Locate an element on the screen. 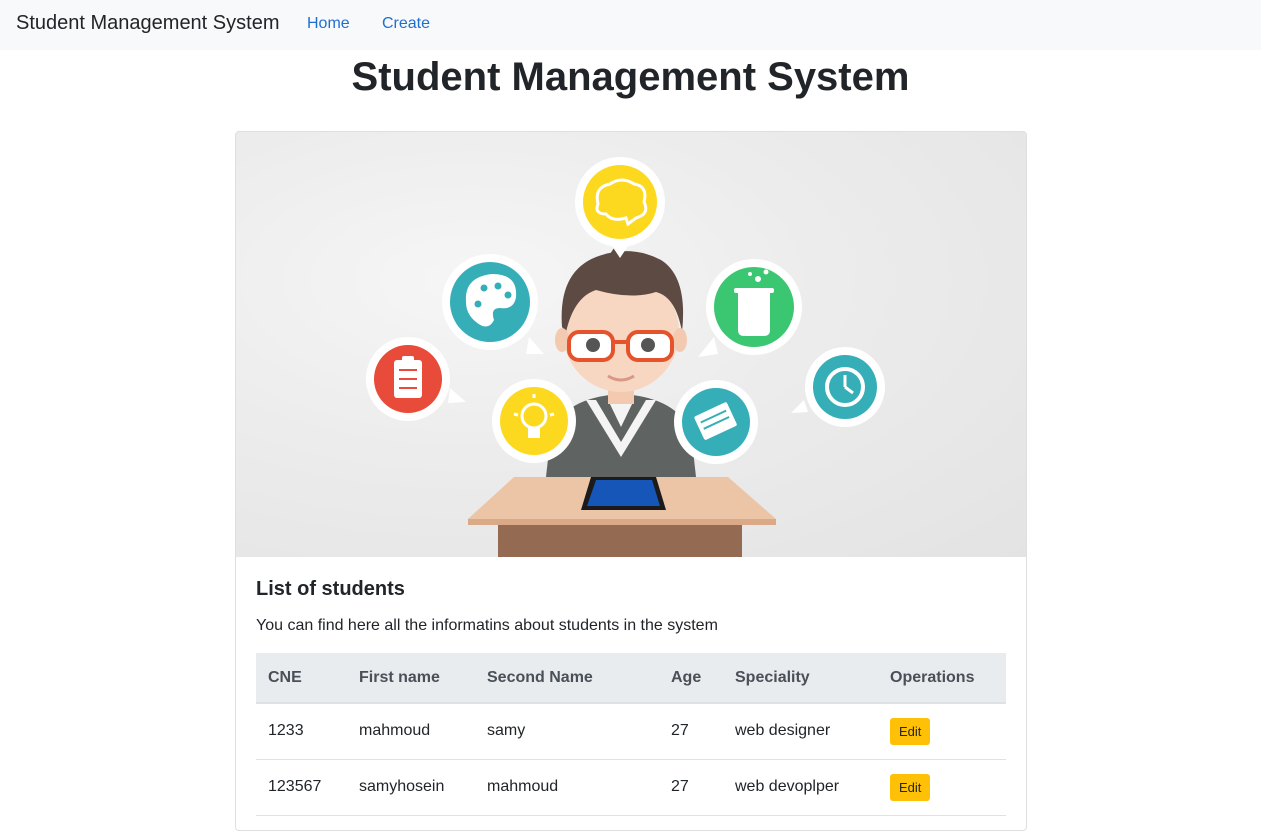 This screenshot has width=1261, height=831. header-operations: Operations is located at coordinates (942, 678).